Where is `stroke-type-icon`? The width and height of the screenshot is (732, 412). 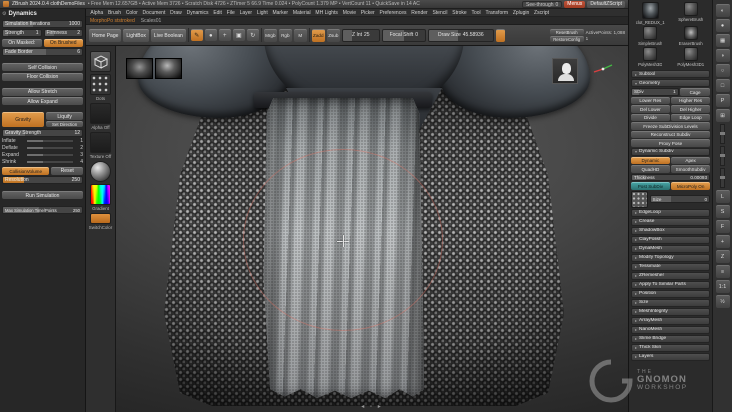 stroke-type-icon is located at coordinates (100, 84).